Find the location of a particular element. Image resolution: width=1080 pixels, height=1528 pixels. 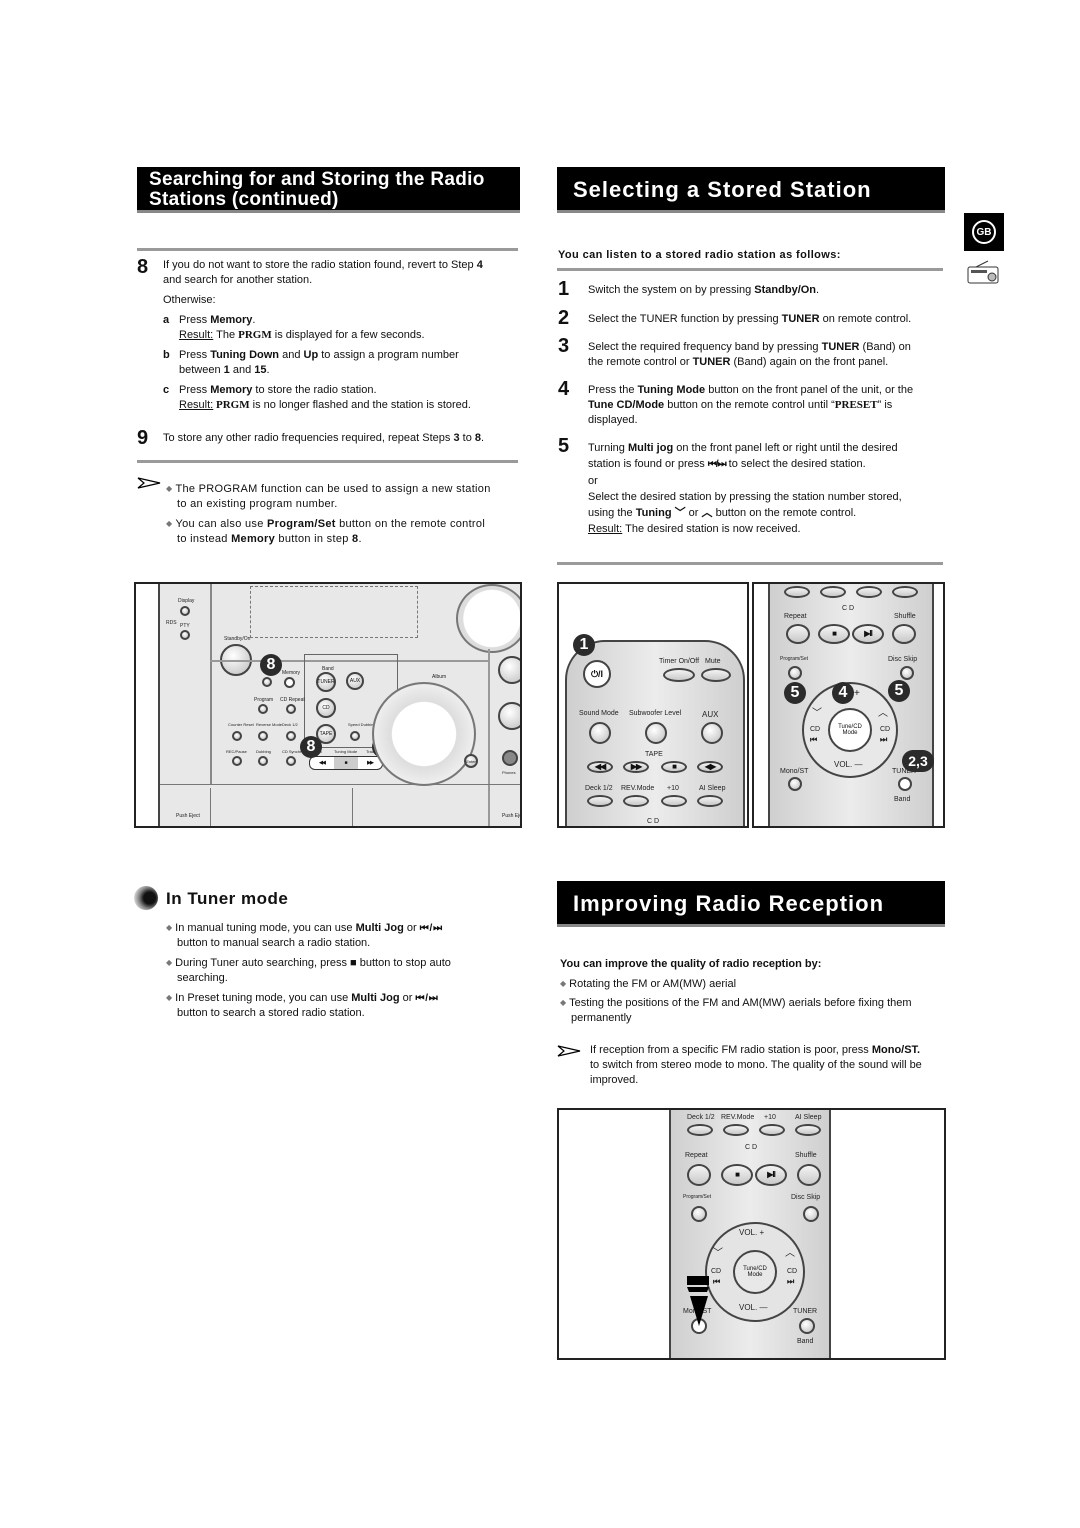

section-bullet-icon is located at coordinates (146, 898).